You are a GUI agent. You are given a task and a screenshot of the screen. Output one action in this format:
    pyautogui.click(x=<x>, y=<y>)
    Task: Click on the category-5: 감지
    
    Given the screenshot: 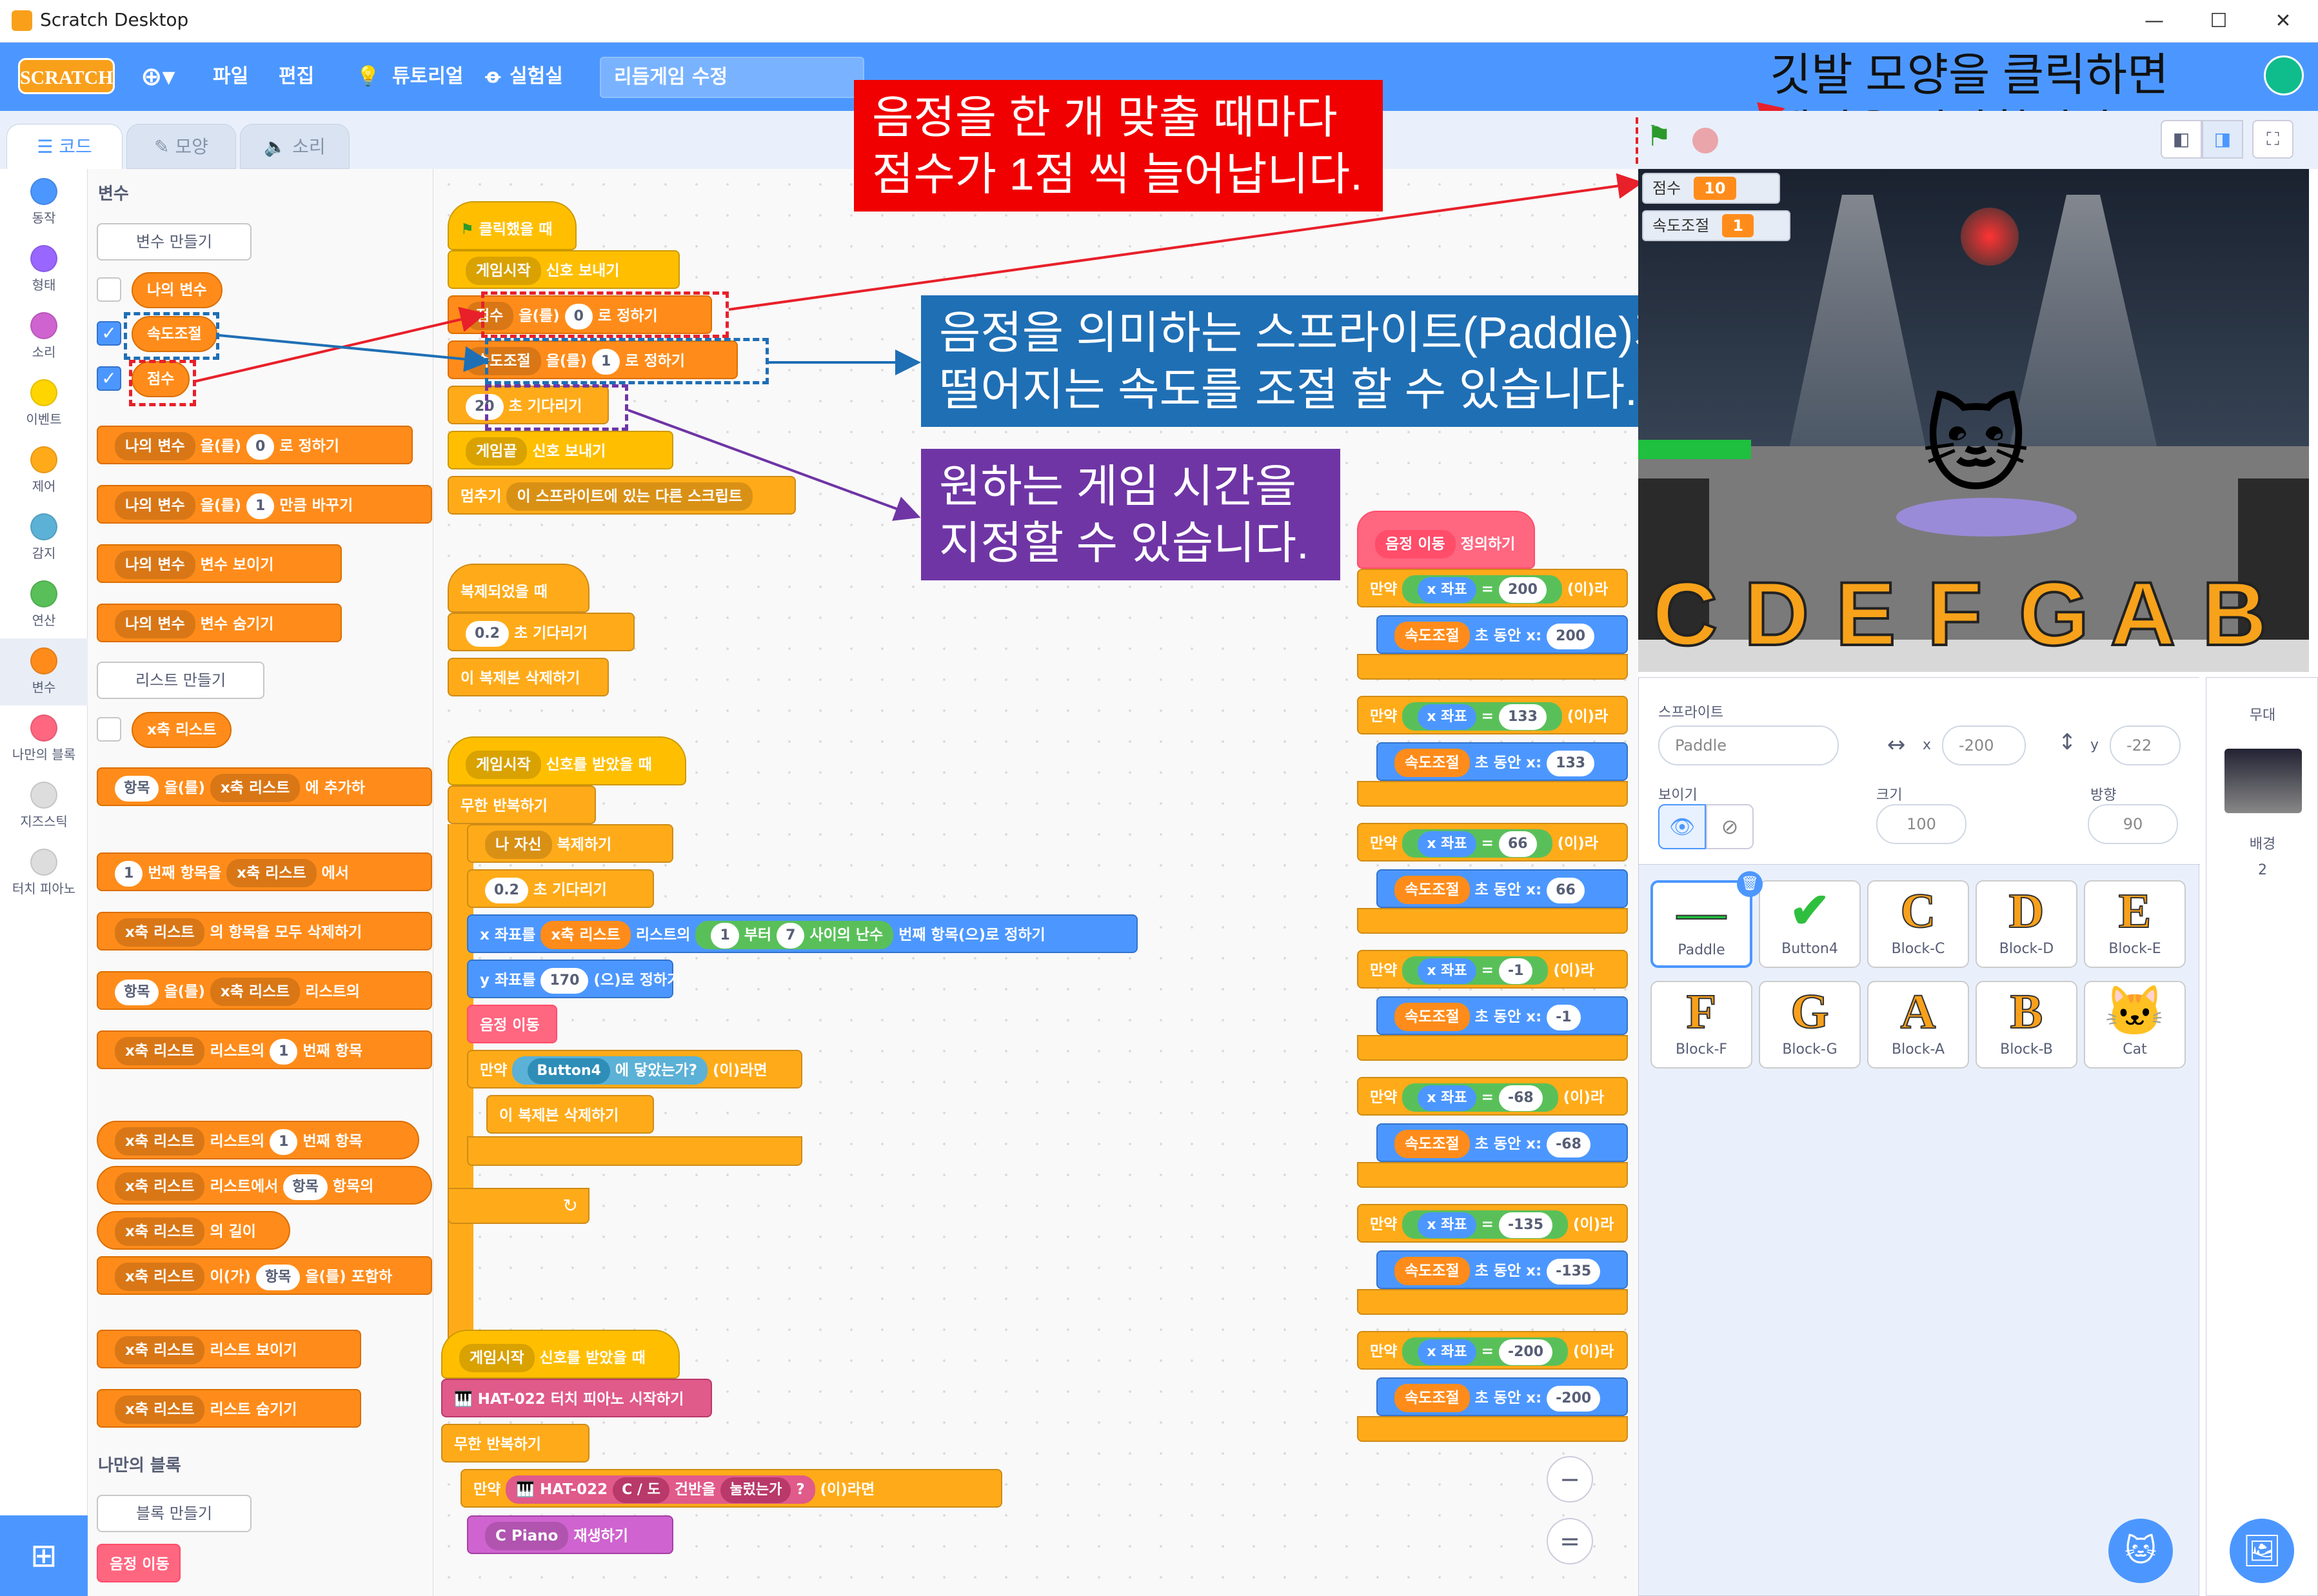 What is the action you would take?
    pyautogui.click(x=44, y=538)
    